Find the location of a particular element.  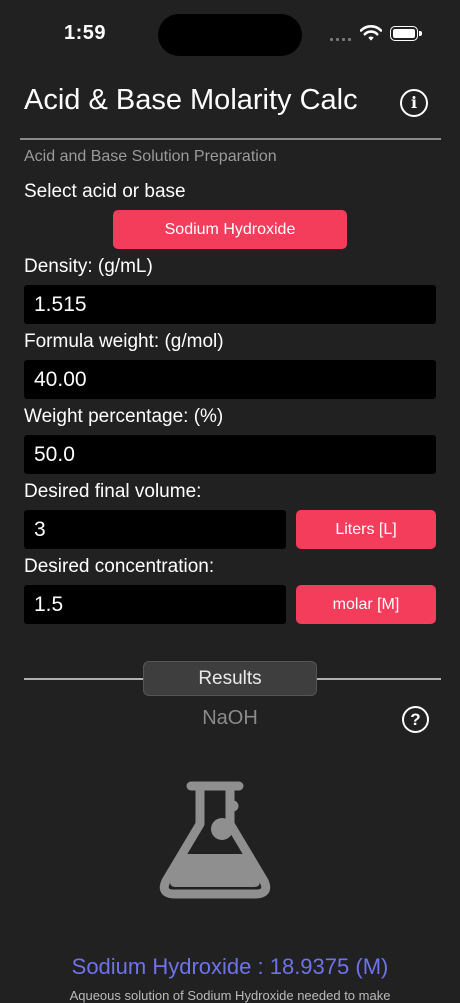

concentration-input is located at coordinates (155, 604).